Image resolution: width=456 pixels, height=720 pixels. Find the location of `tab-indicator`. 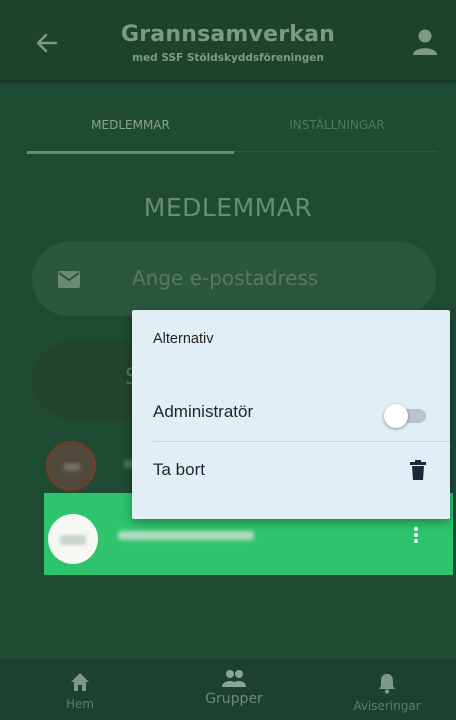

tab-indicator is located at coordinates (130, 152).